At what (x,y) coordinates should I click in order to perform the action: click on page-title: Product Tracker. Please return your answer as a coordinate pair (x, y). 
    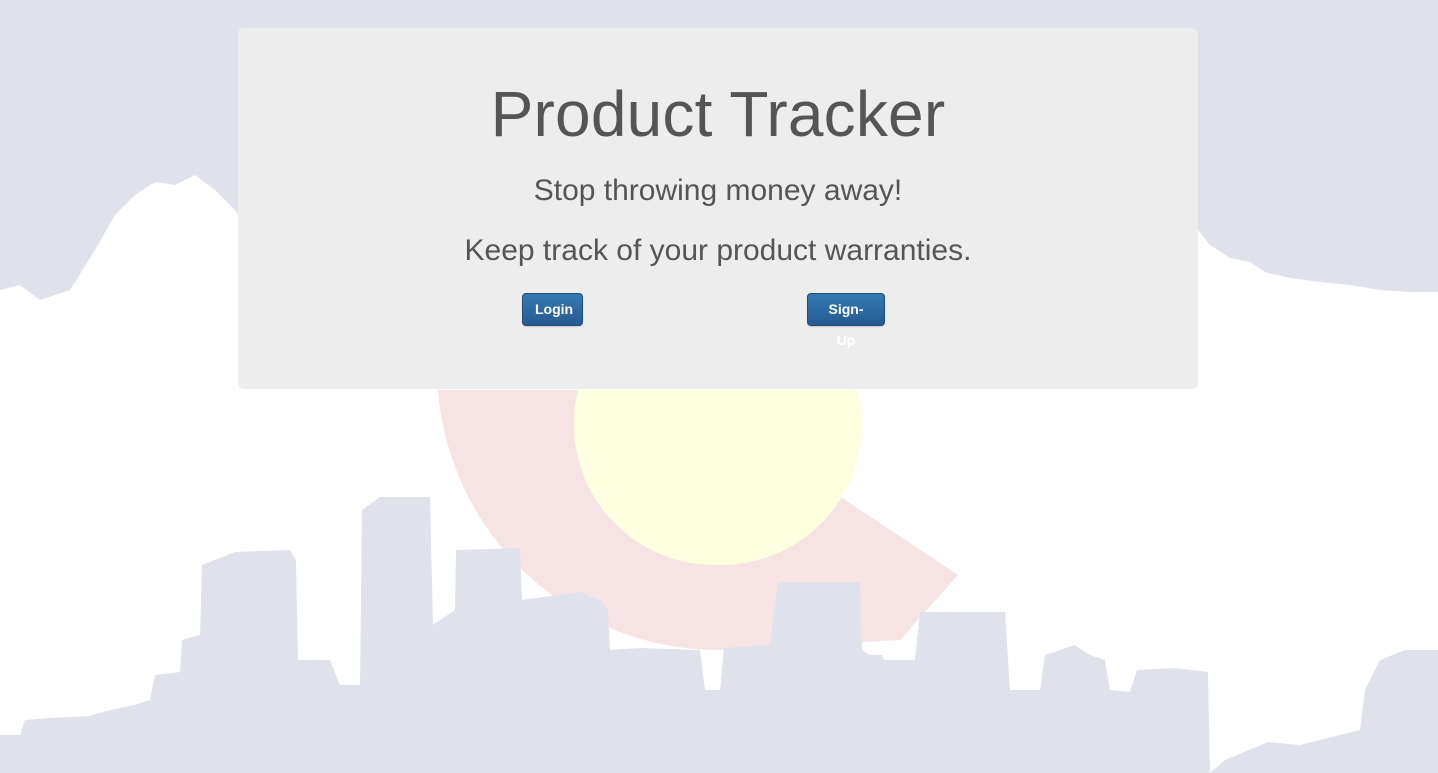
    Looking at the image, I should click on (718, 114).